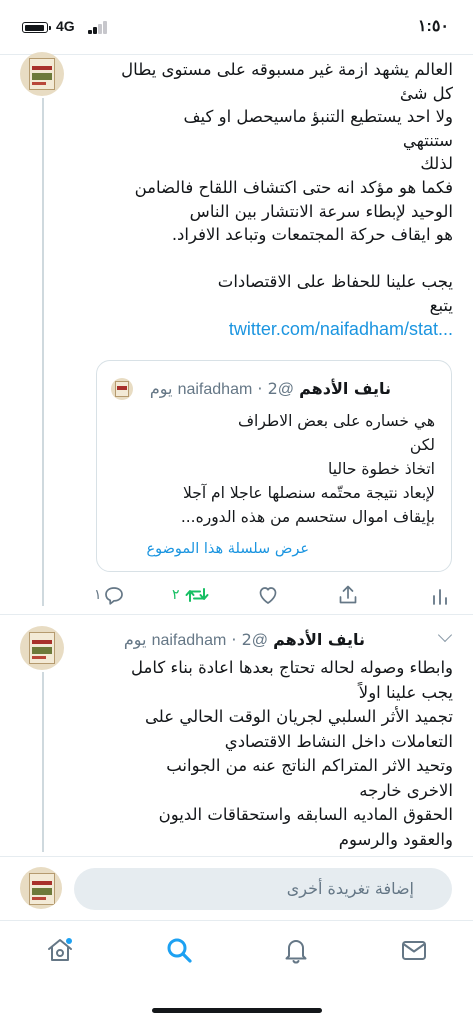 The width and height of the screenshot is (473, 1024). Describe the element at coordinates (319, 639) in the screenshot. I see `author-name: نايف الأدهم` at that location.